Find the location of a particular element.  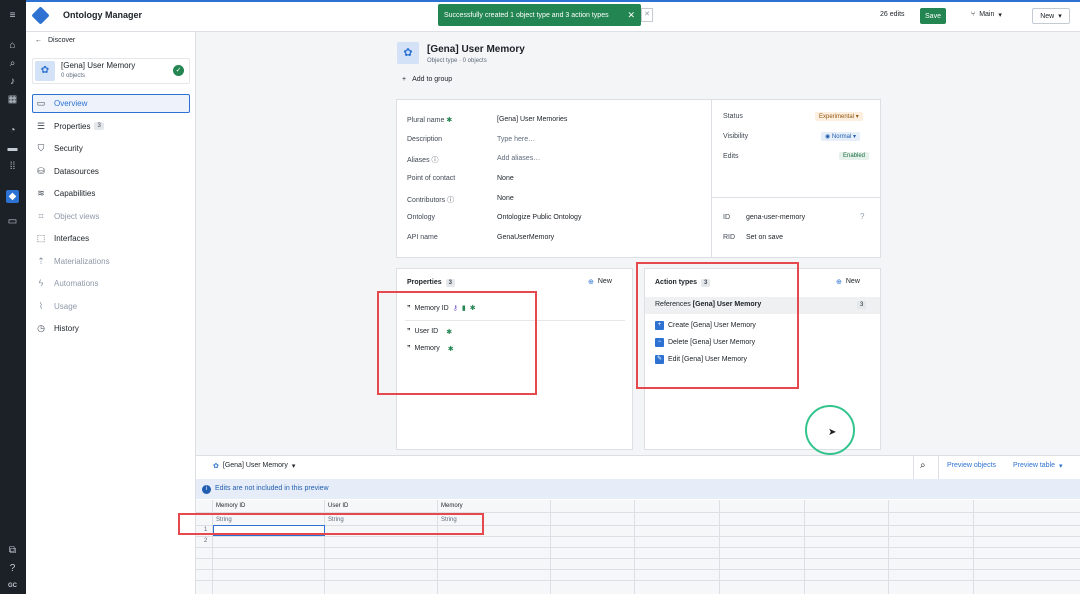

new-action-button: ⊕ New is located at coordinates (848, 282).